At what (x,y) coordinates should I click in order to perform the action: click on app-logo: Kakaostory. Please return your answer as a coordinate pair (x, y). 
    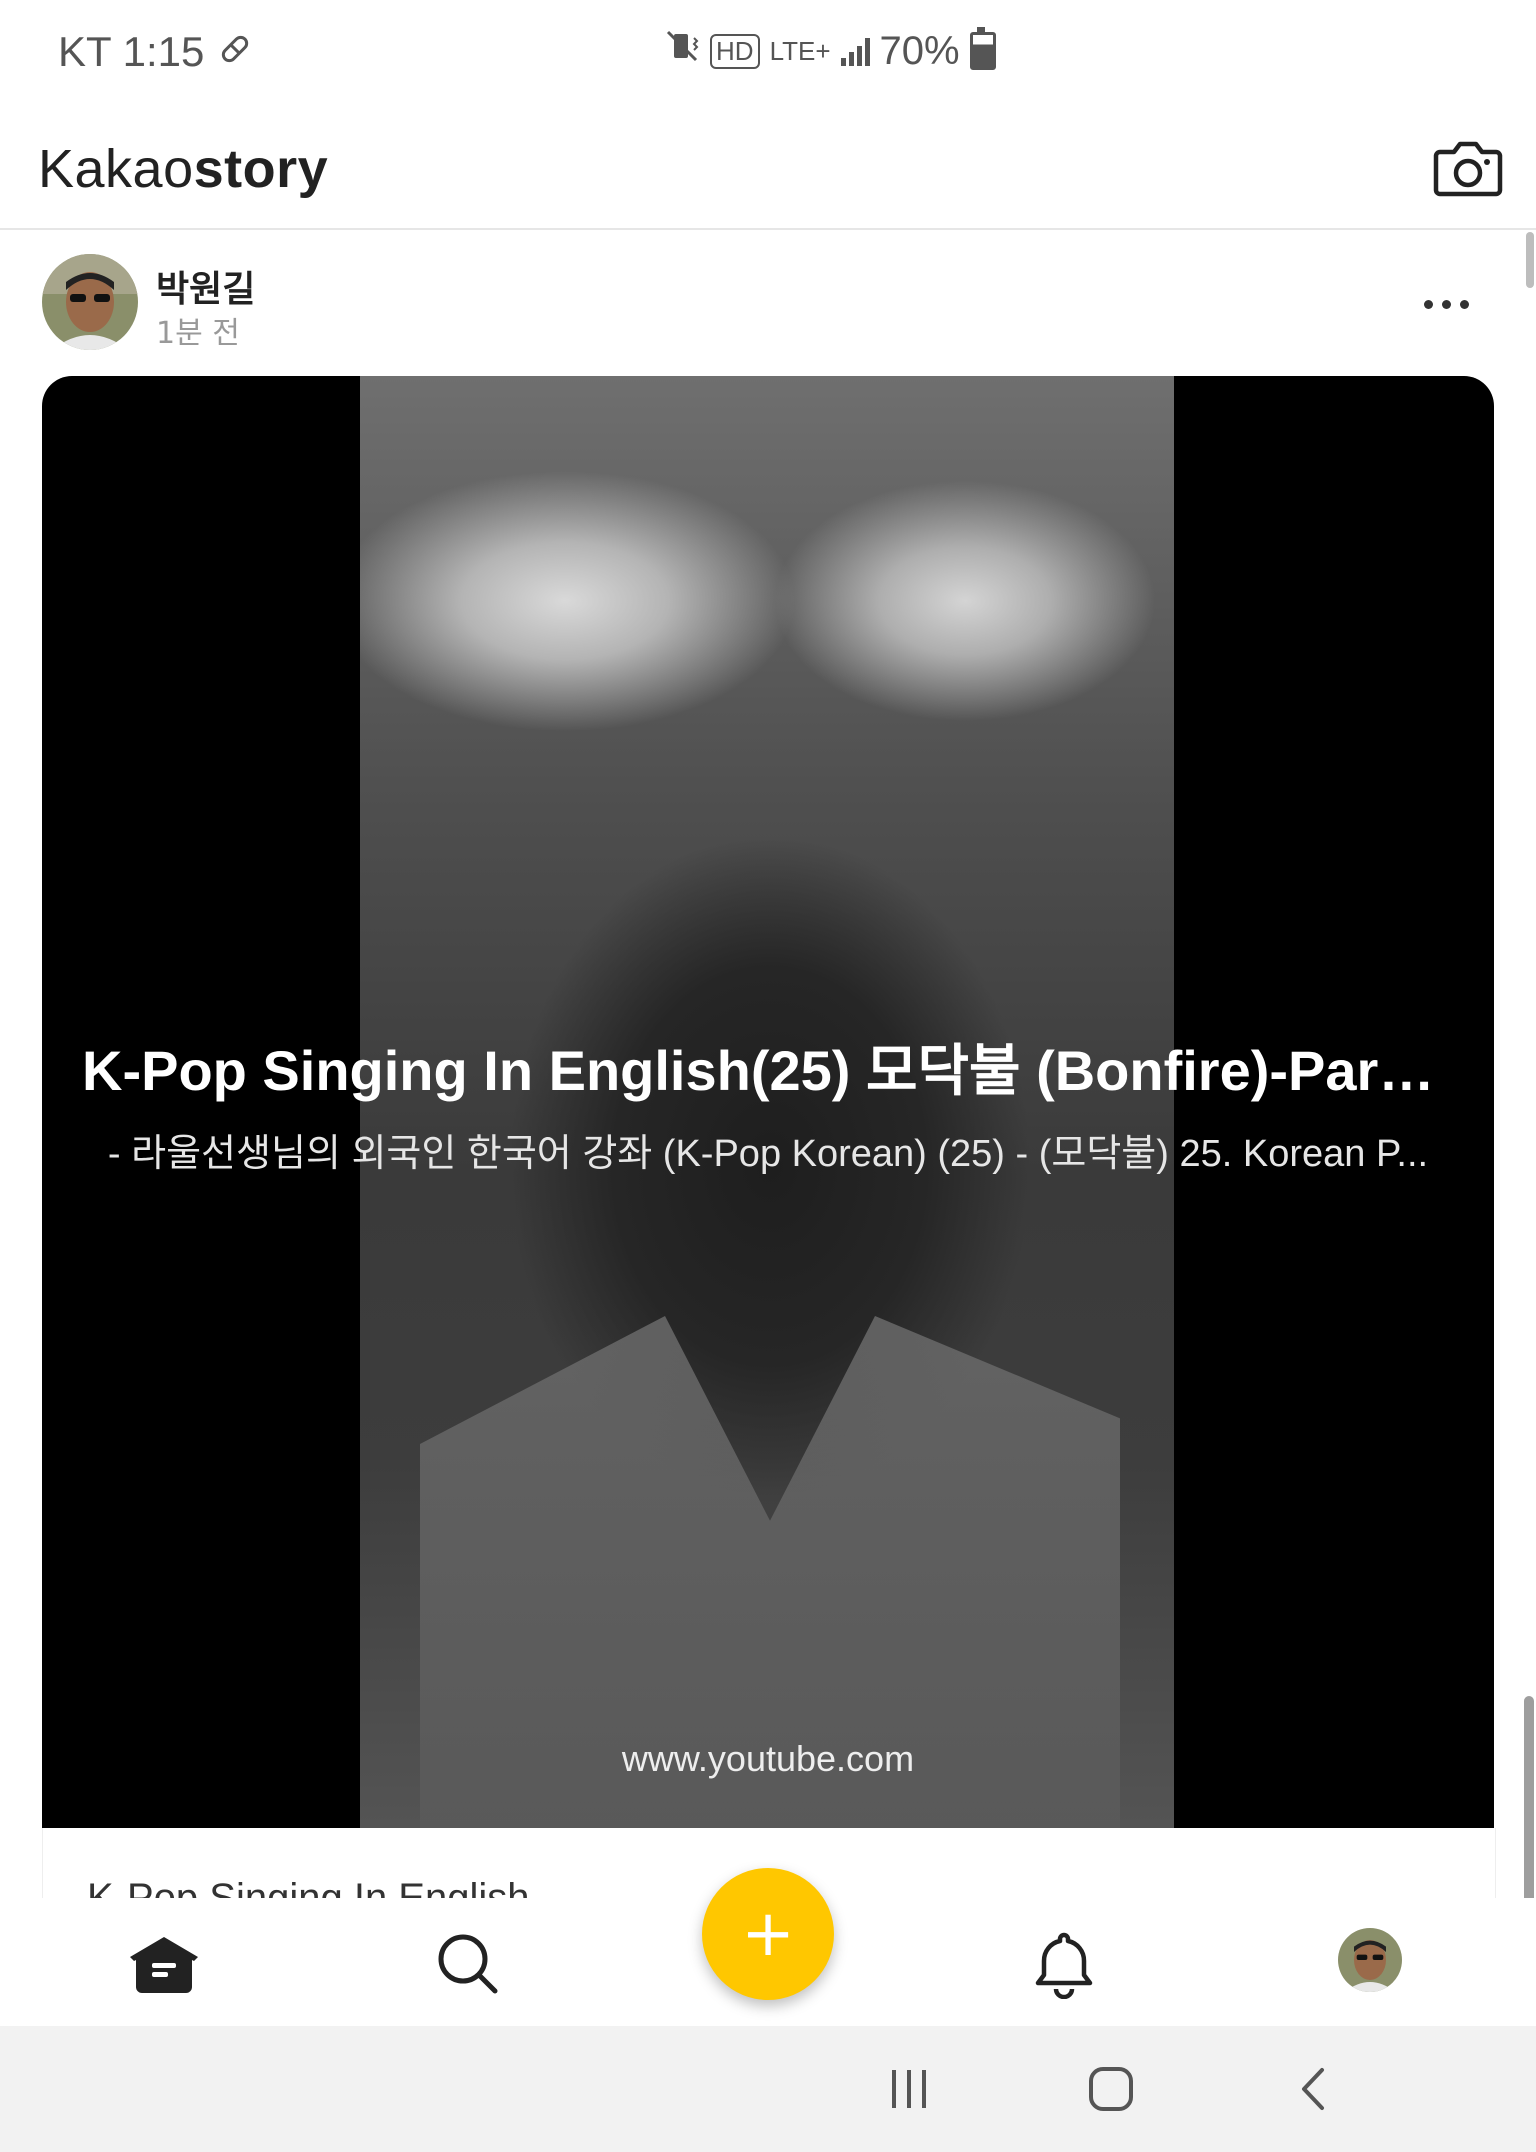
    Looking at the image, I should click on (183, 169).